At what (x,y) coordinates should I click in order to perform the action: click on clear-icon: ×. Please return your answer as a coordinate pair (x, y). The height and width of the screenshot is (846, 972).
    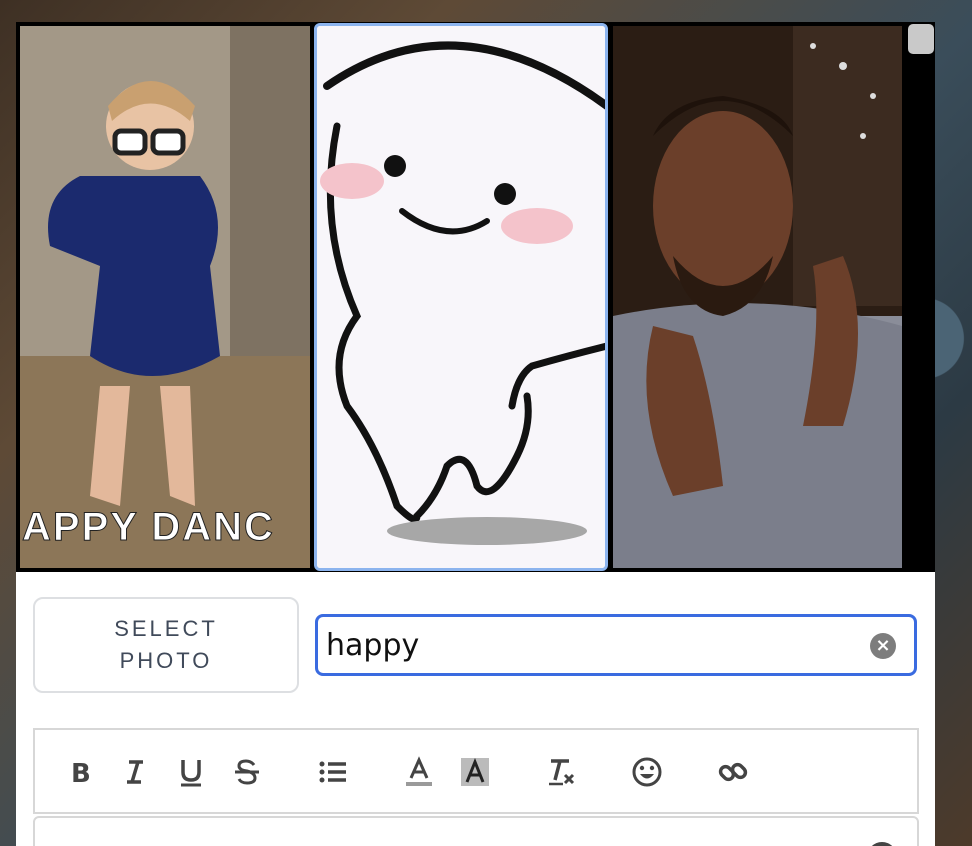
    Looking at the image, I should click on (883, 646).